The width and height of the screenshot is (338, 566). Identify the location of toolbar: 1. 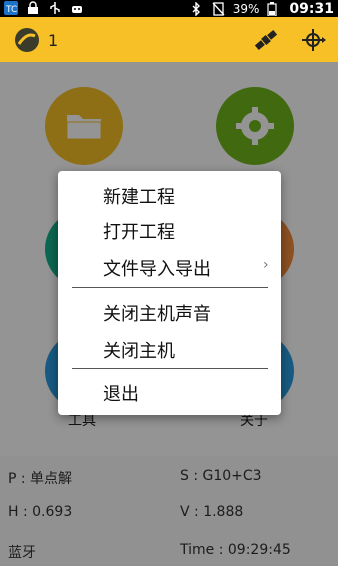
(169, 39).